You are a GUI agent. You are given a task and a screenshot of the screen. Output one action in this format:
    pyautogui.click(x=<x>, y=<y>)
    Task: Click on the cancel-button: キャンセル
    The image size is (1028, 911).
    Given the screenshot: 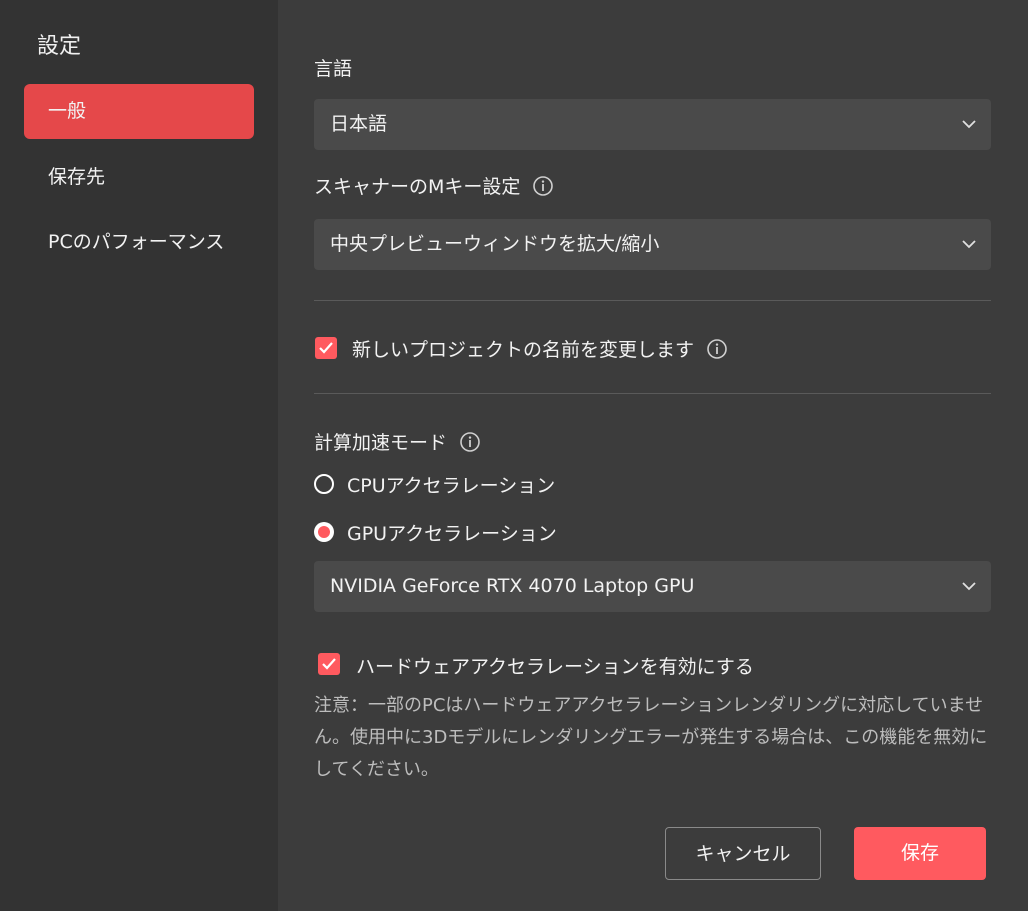 What is the action you would take?
    pyautogui.click(x=743, y=853)
    